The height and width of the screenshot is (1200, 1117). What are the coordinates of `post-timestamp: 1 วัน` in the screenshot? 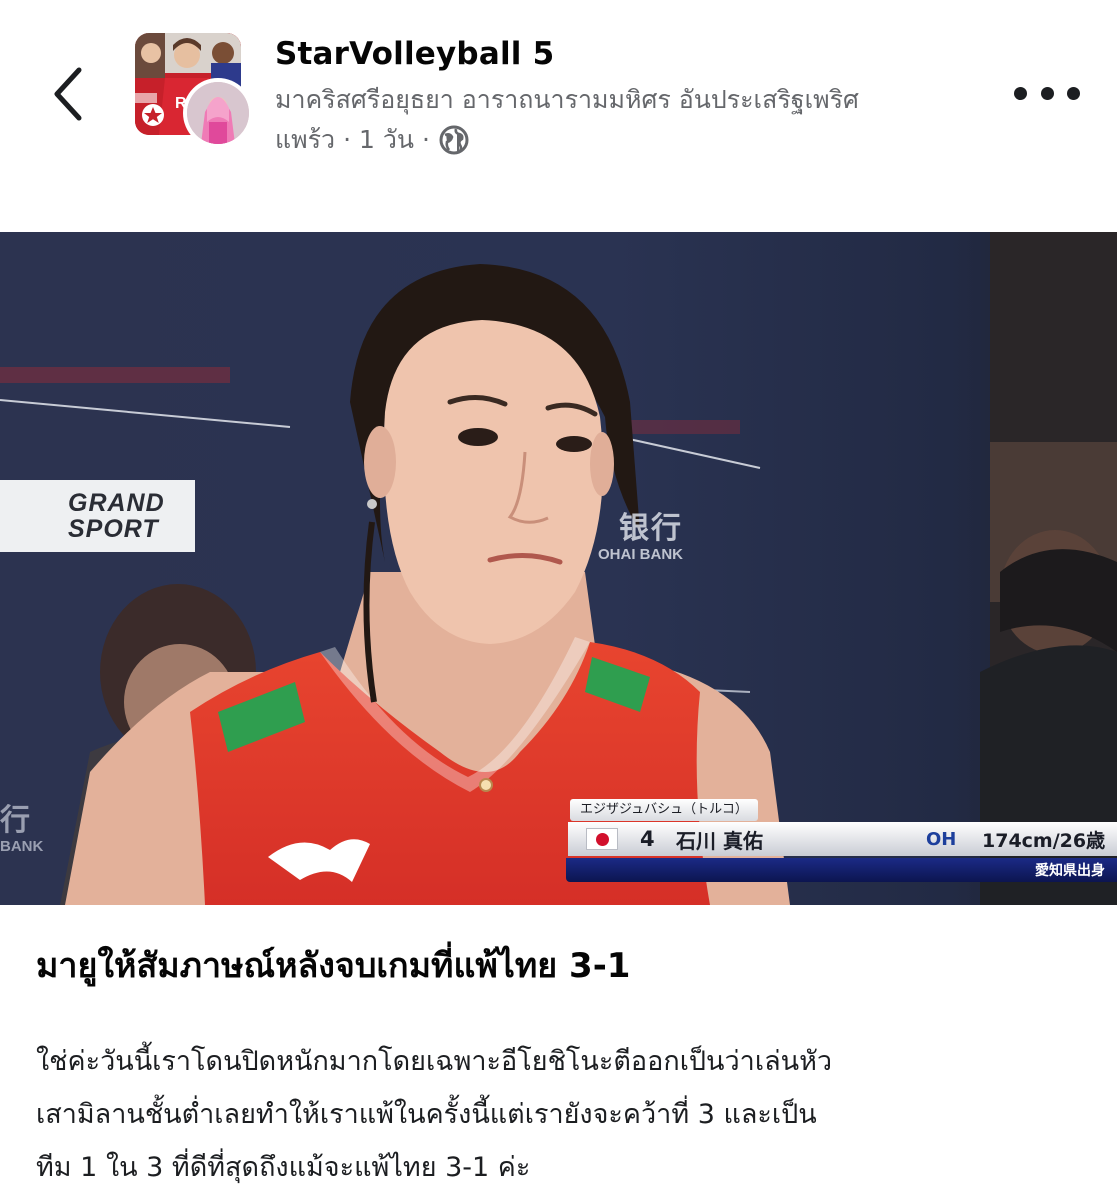 It's located at (386, 140).